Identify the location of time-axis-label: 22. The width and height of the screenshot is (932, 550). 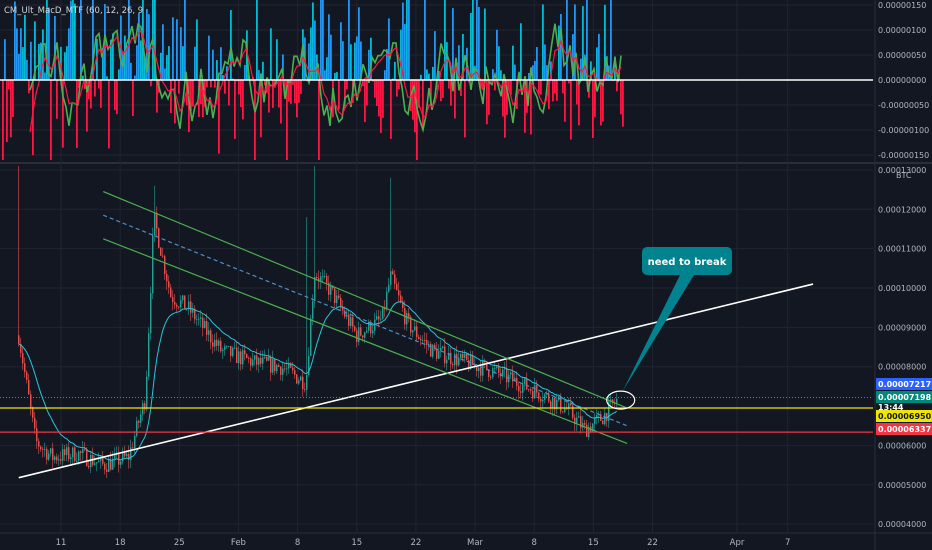
(415, 543).